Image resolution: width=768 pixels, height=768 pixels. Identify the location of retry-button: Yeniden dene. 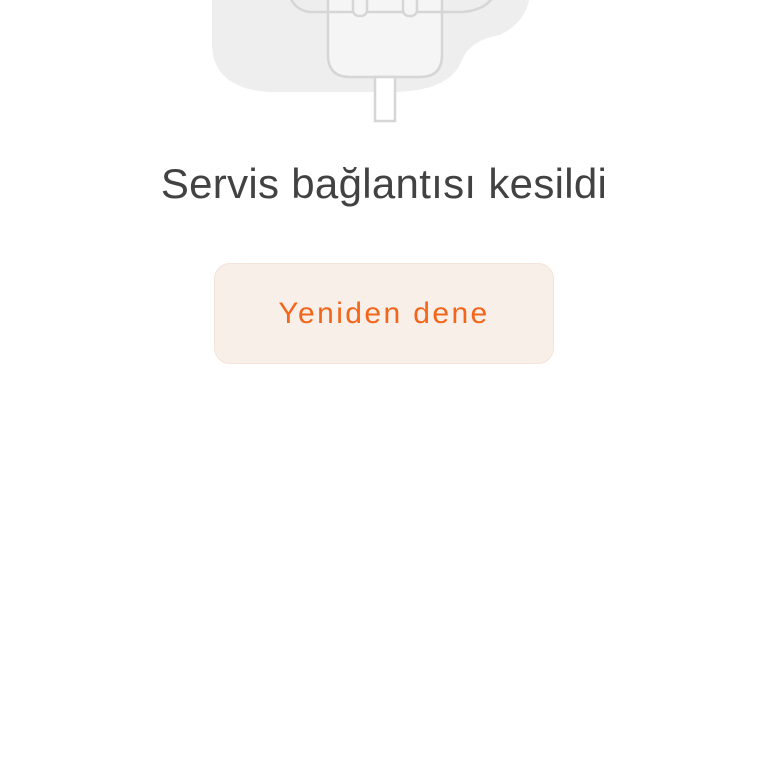
(384, 313).